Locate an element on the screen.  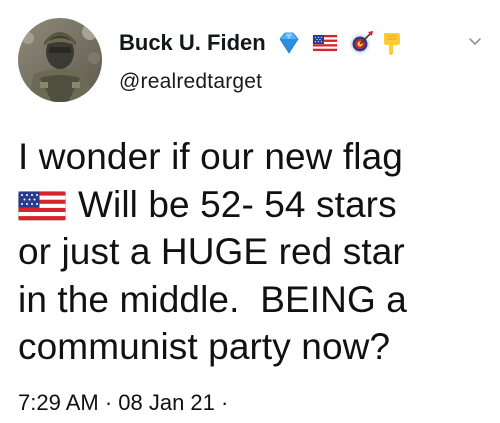
pointing-down-hand-icon is located at coordinates (391, 44).